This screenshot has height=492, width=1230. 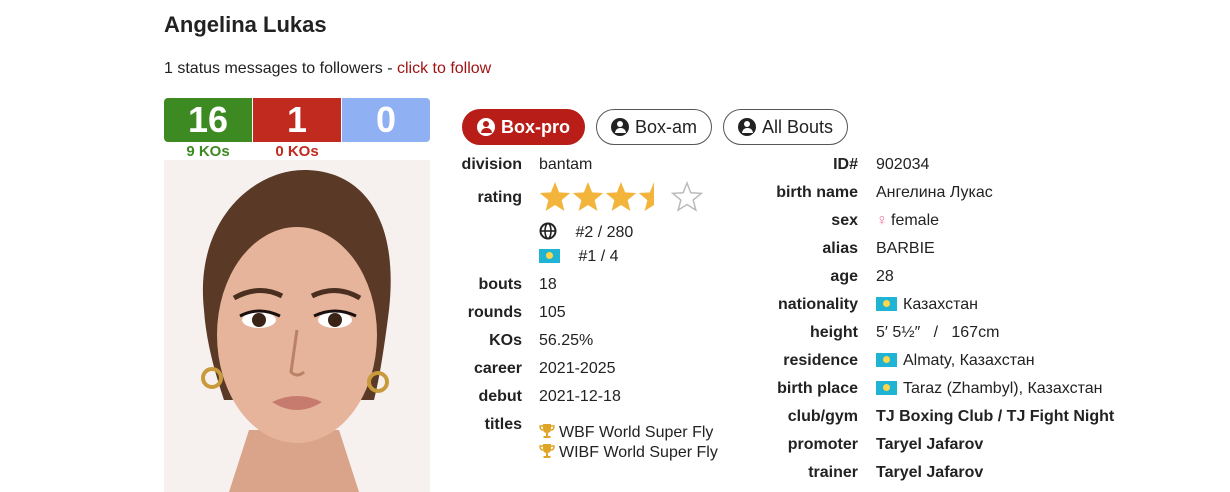 What do you see at coordinates (840, 248) in the screenshot?
I see `alias-label: alias` at bounding box center [840, 248].